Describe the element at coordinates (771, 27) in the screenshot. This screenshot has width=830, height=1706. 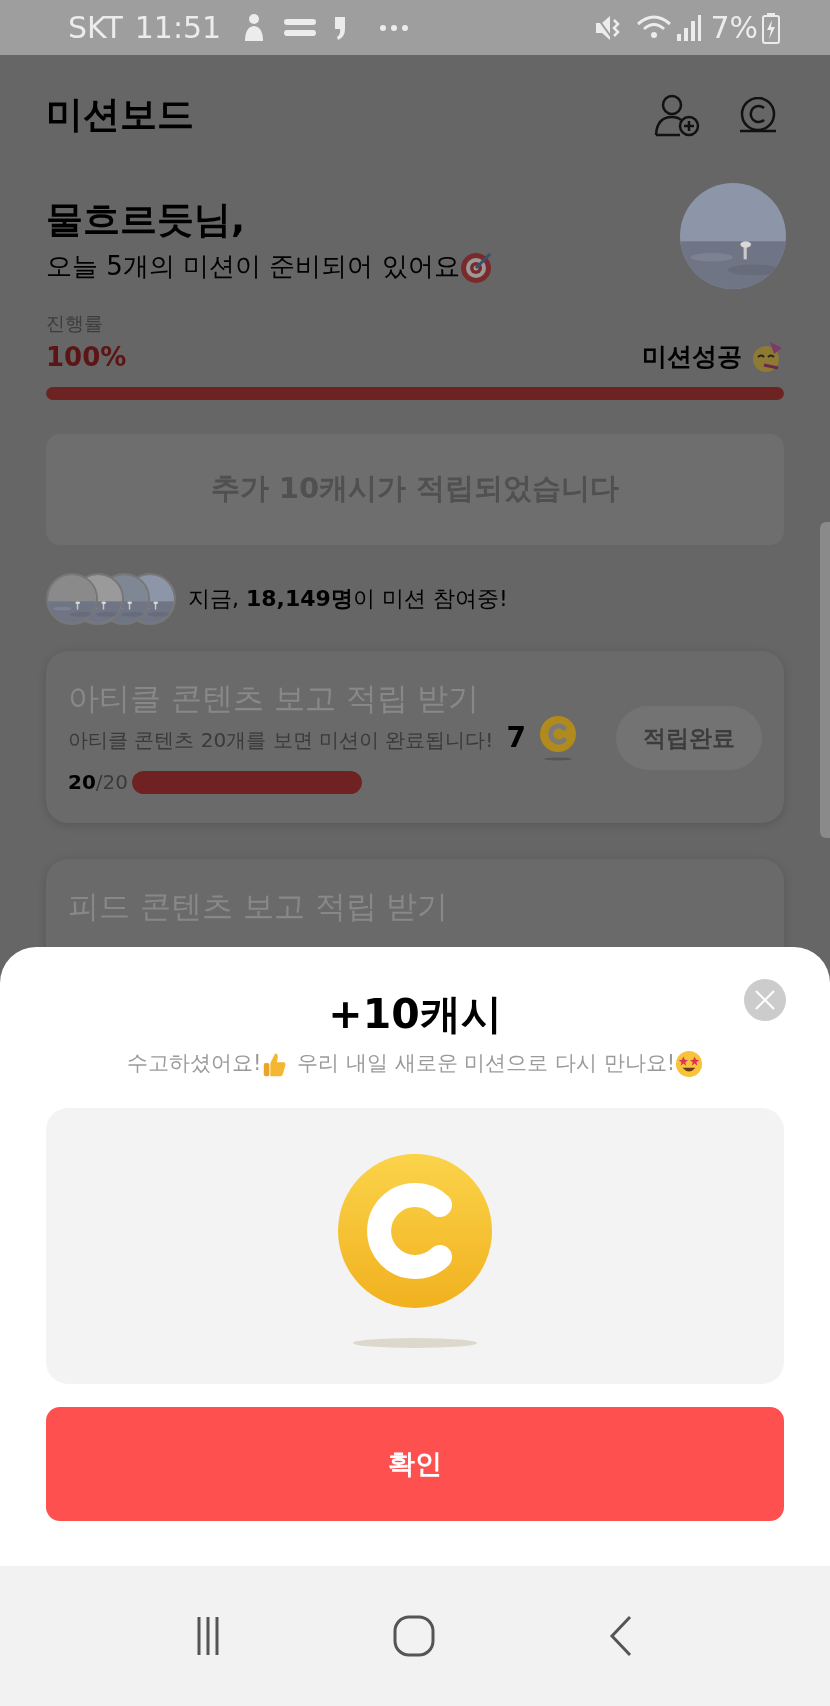
I see `battery-charging-icon` at that location.